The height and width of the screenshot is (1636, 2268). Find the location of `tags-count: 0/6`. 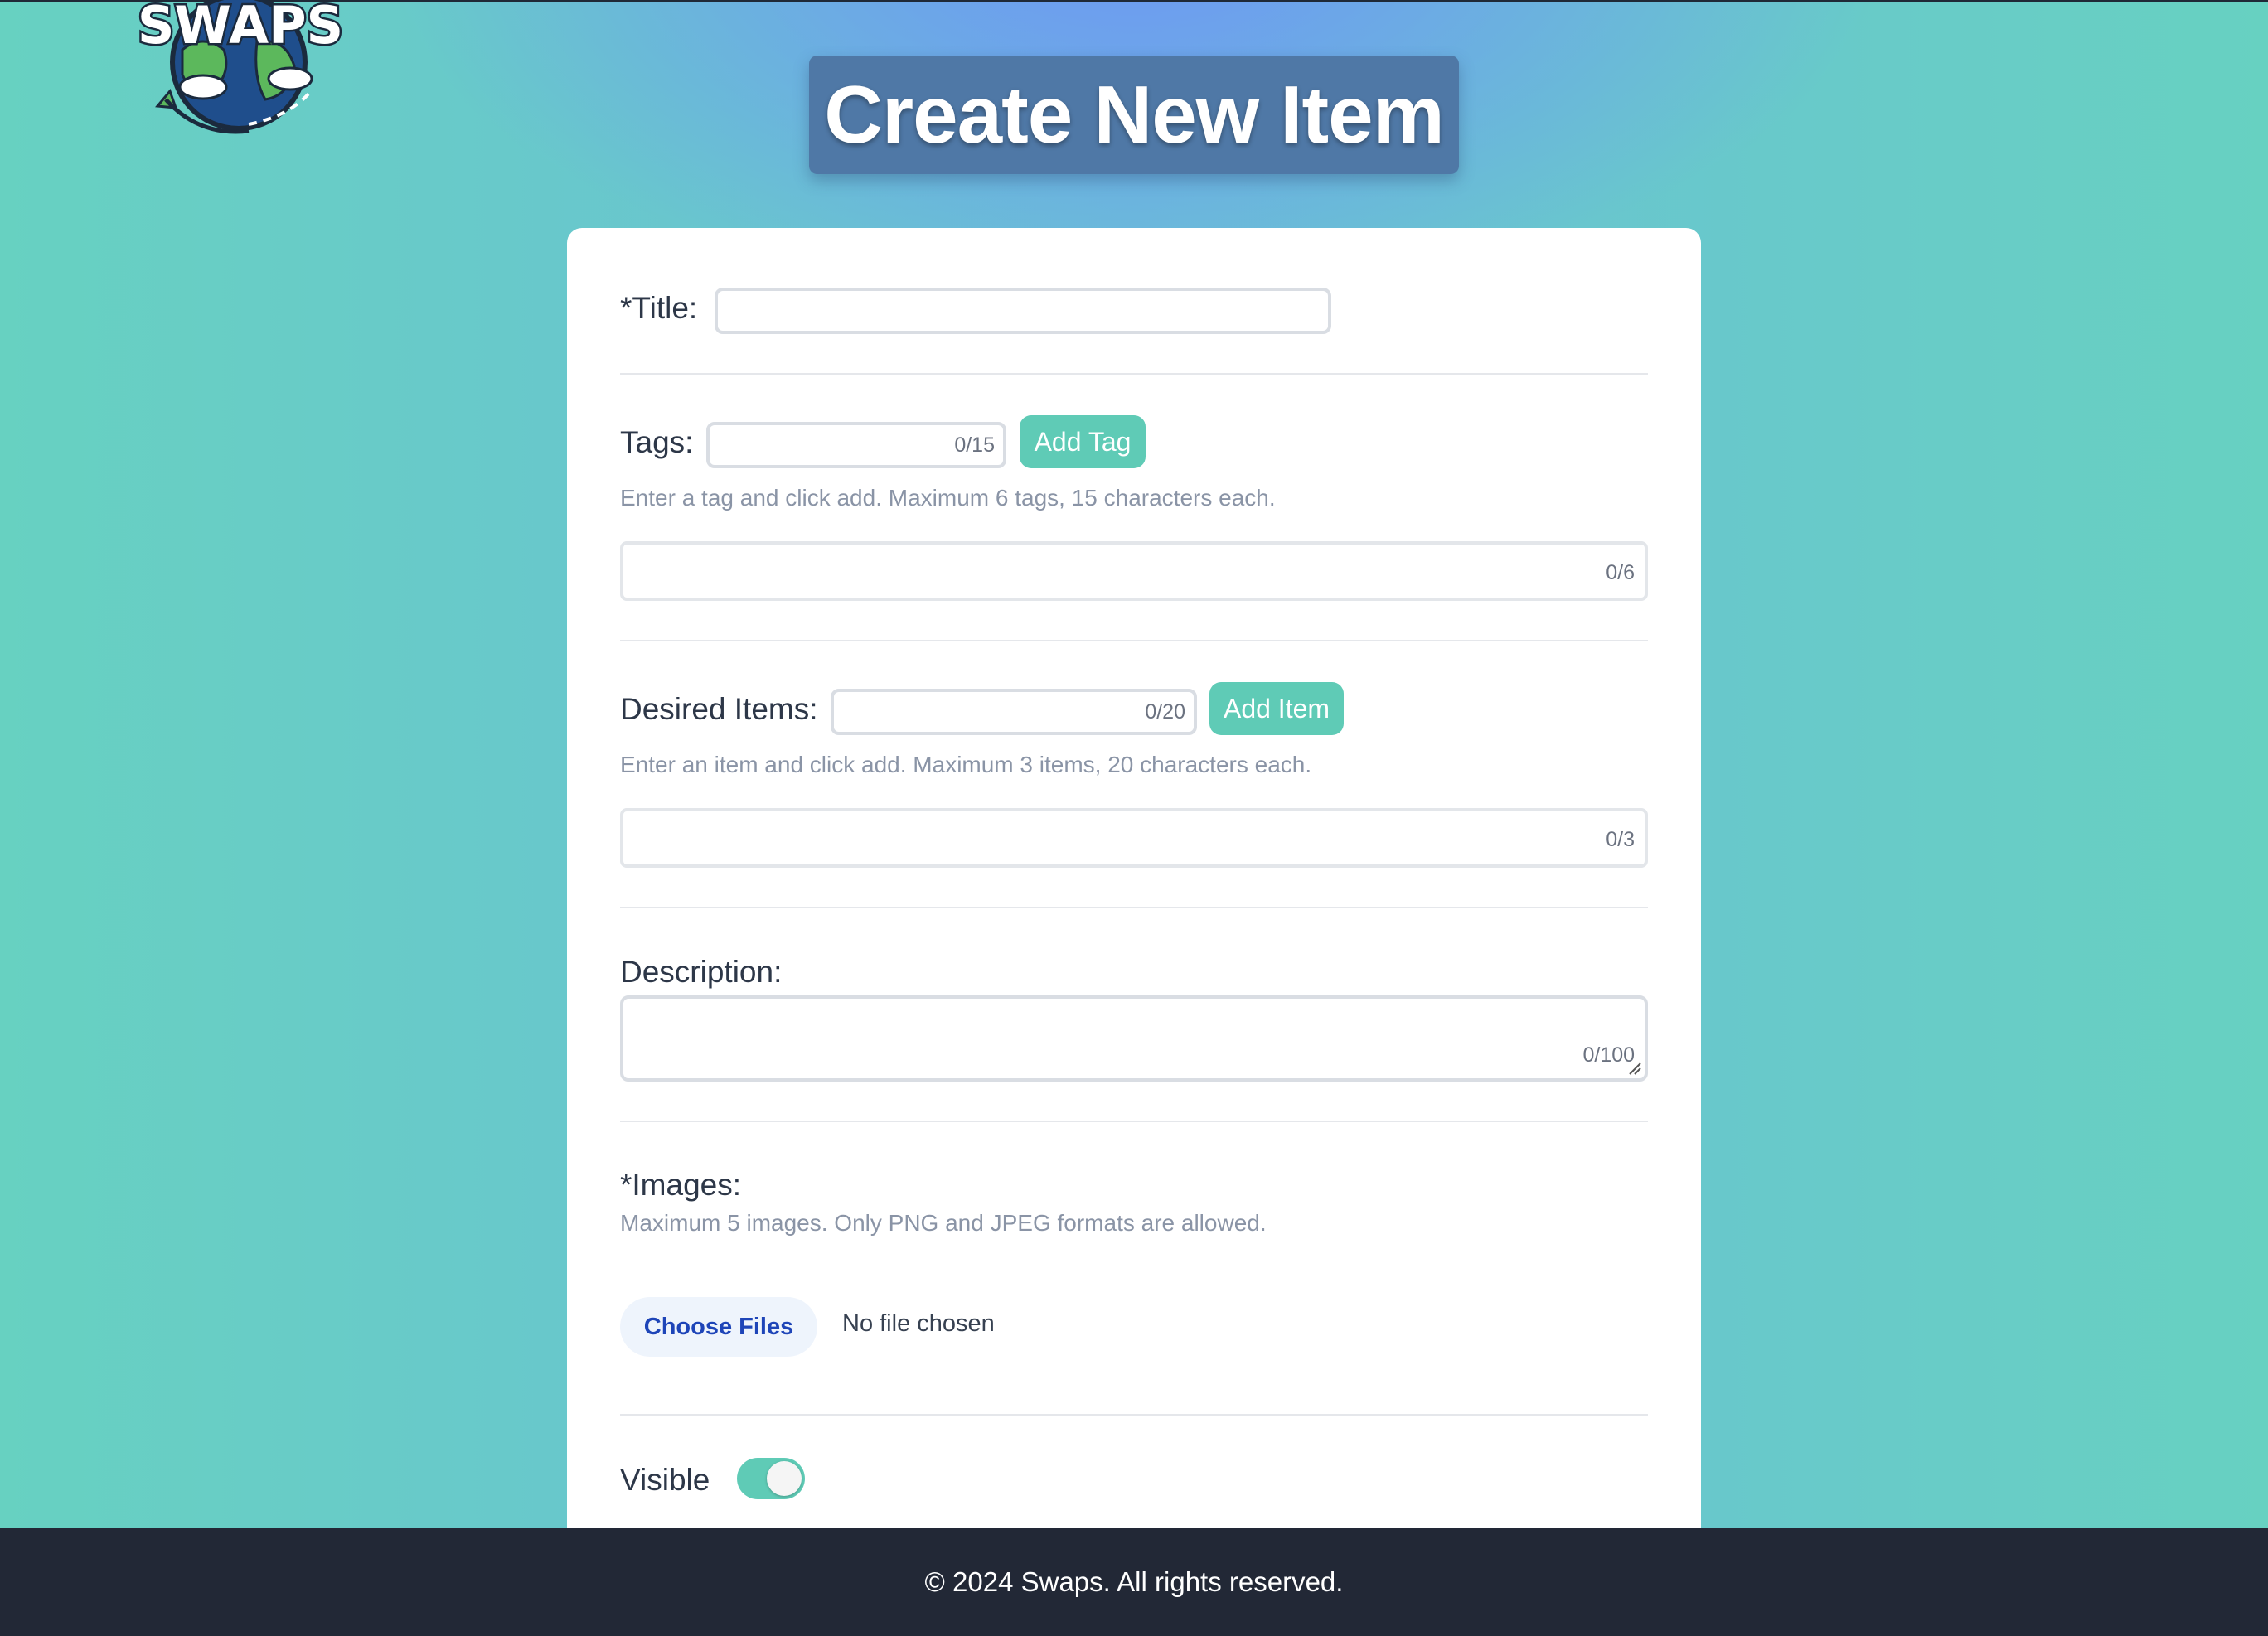

tags-count: 0/6 is located at coordinates (1620, 572).